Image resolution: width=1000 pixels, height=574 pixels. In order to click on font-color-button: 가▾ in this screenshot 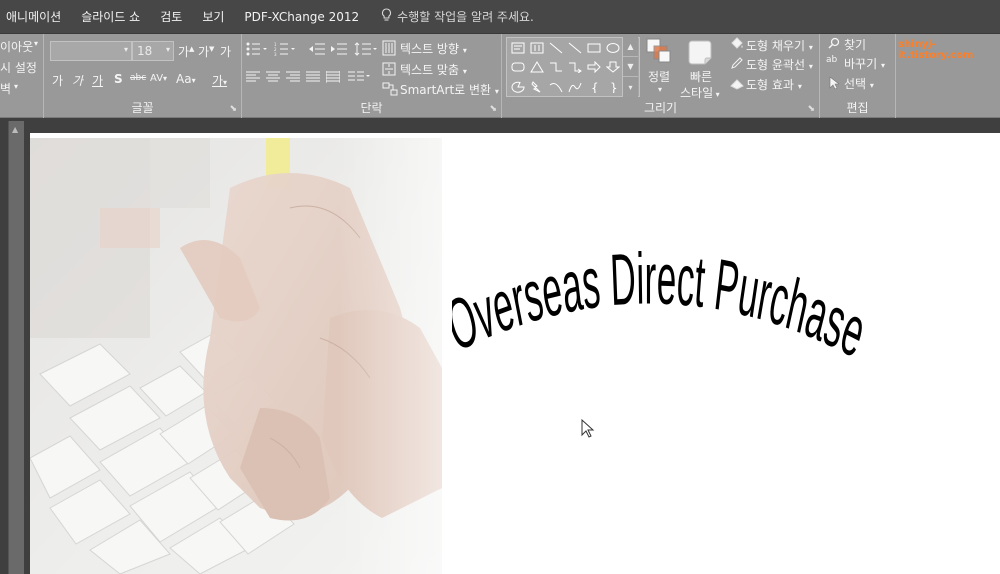, I will do `click(219, 80)`.